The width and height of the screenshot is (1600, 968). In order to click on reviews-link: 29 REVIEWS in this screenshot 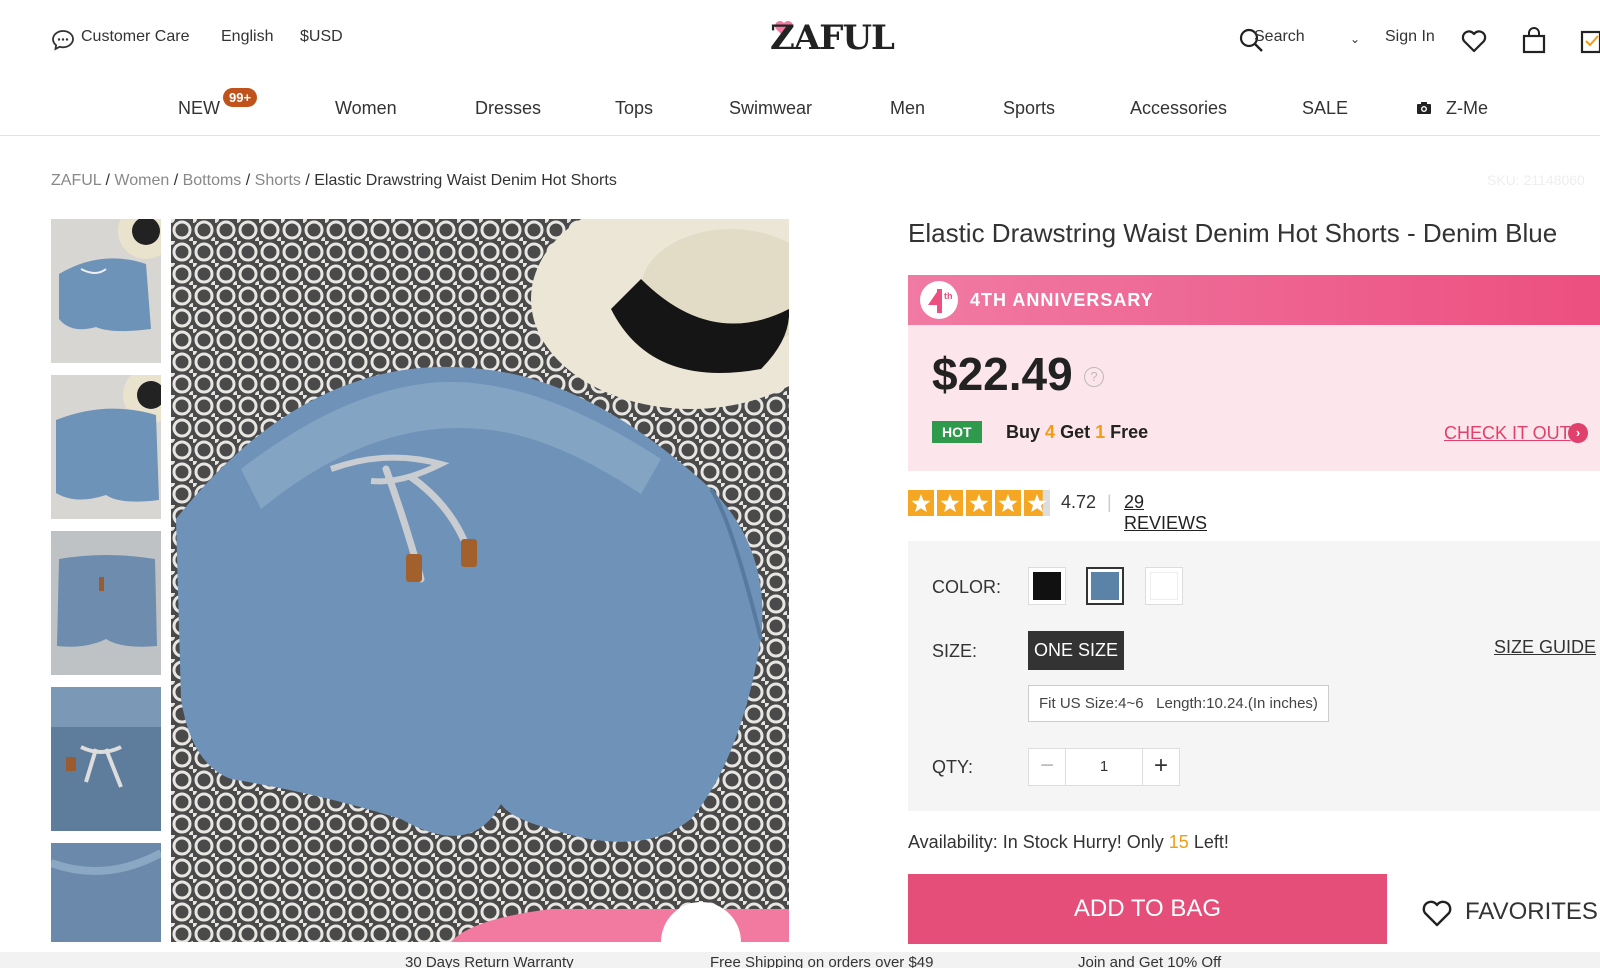, I will do `click(1165, 513)`.